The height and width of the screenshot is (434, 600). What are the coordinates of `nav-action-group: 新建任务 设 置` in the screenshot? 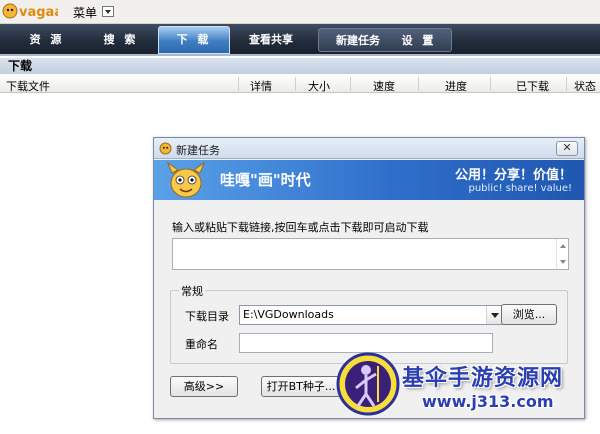 It's located at (385, 40).